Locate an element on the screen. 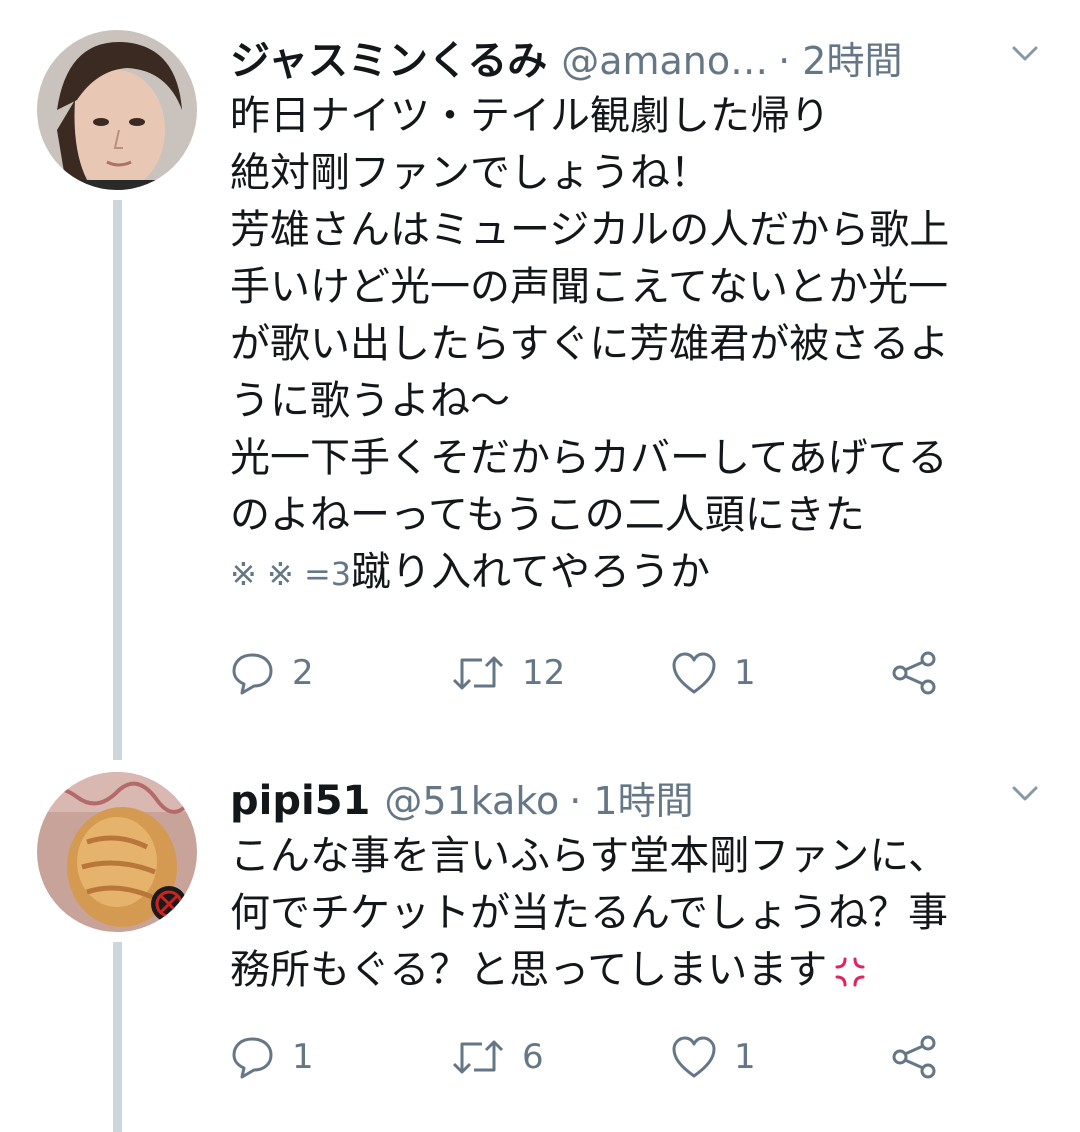 The image size is (1080, 1132). tweet-text-fragment: 務所もぐる？と思ってしまいます is located at coordinates (529, 970).